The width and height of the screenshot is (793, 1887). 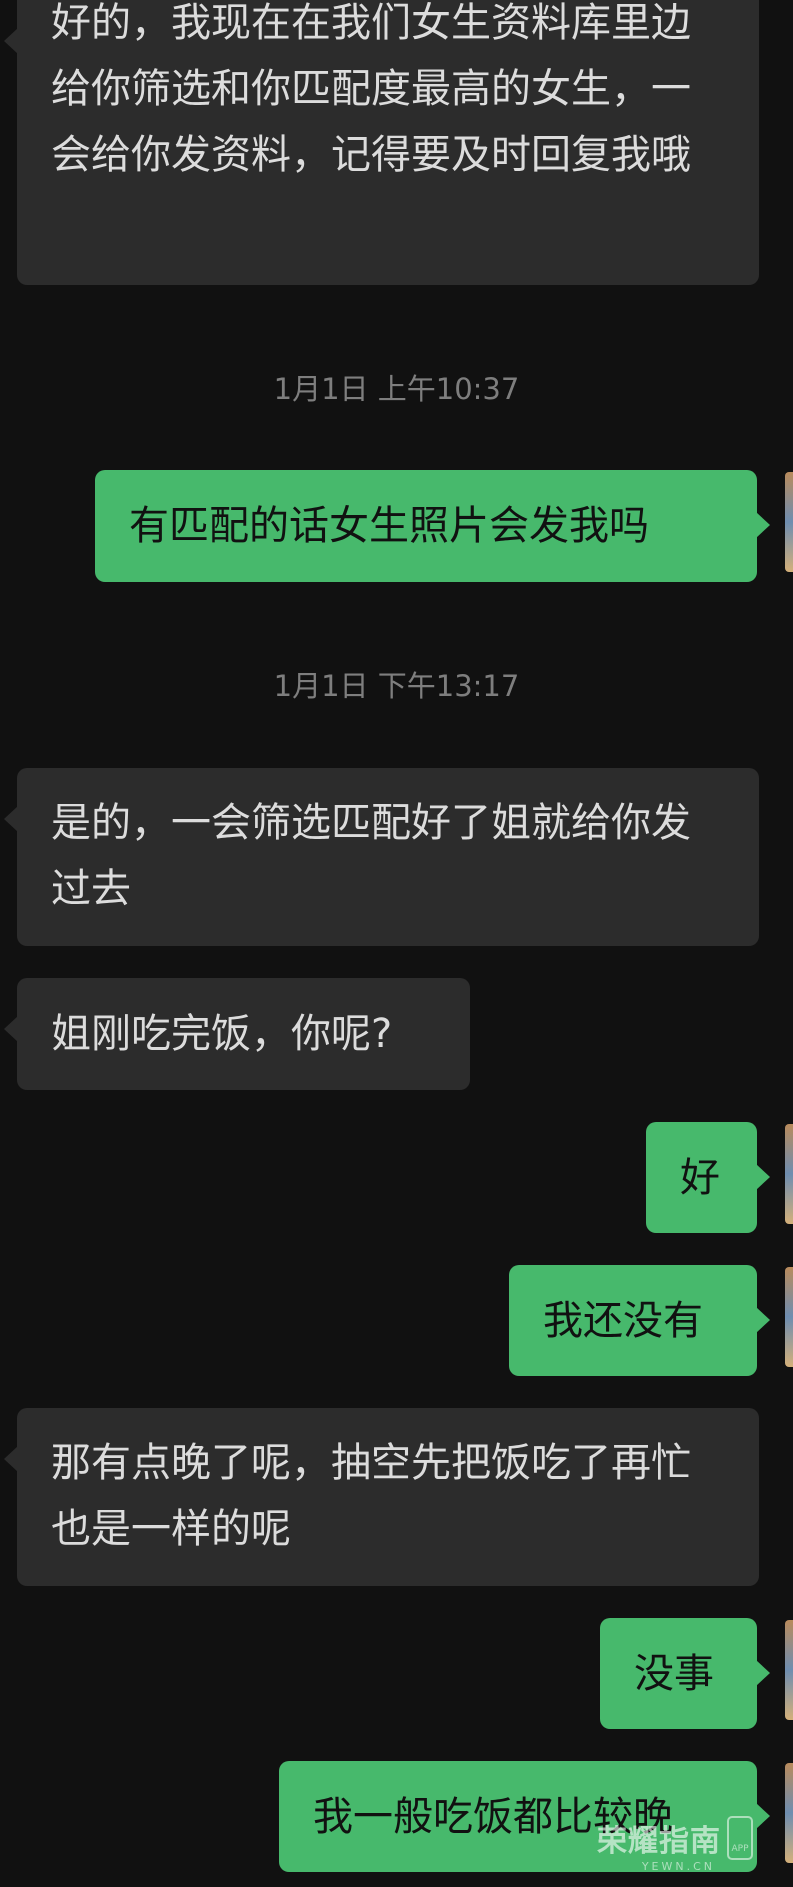 What do you see at coordinates (623, 1320) in the screenshot?
I see `message-text: 我还没有` at bounding box center [623, 1320].